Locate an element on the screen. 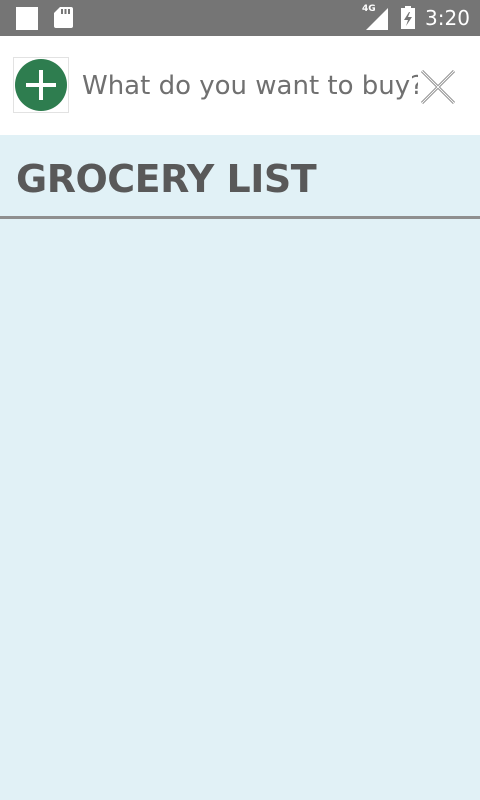 The width and height of the screenshot is (480, 800). list-header: GROCERY LIST is located at coordinates (240, 177).